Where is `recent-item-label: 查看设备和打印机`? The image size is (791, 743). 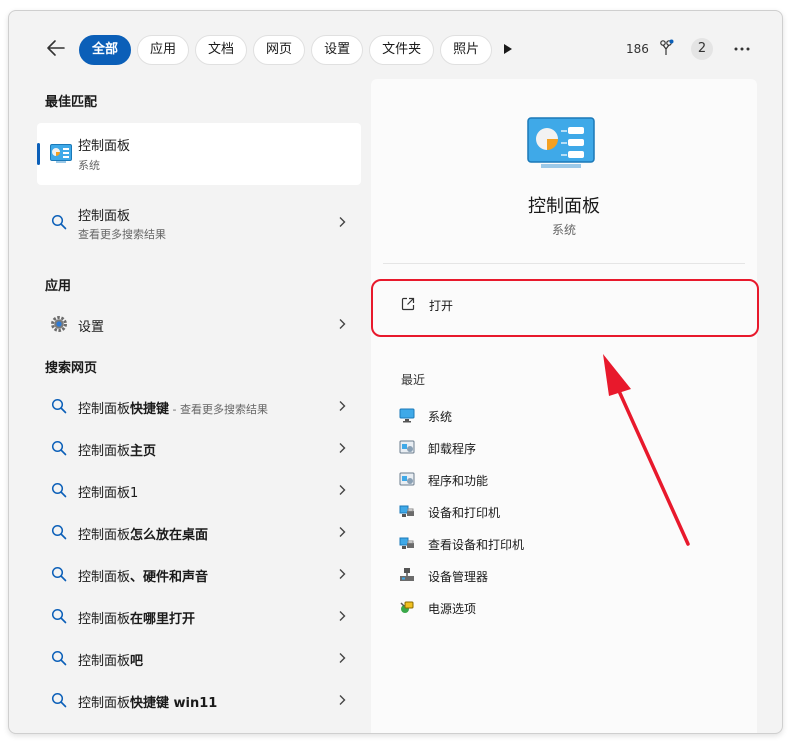 recent-item-label: 查看设备和打印机 is located at coordinates (476, 545).